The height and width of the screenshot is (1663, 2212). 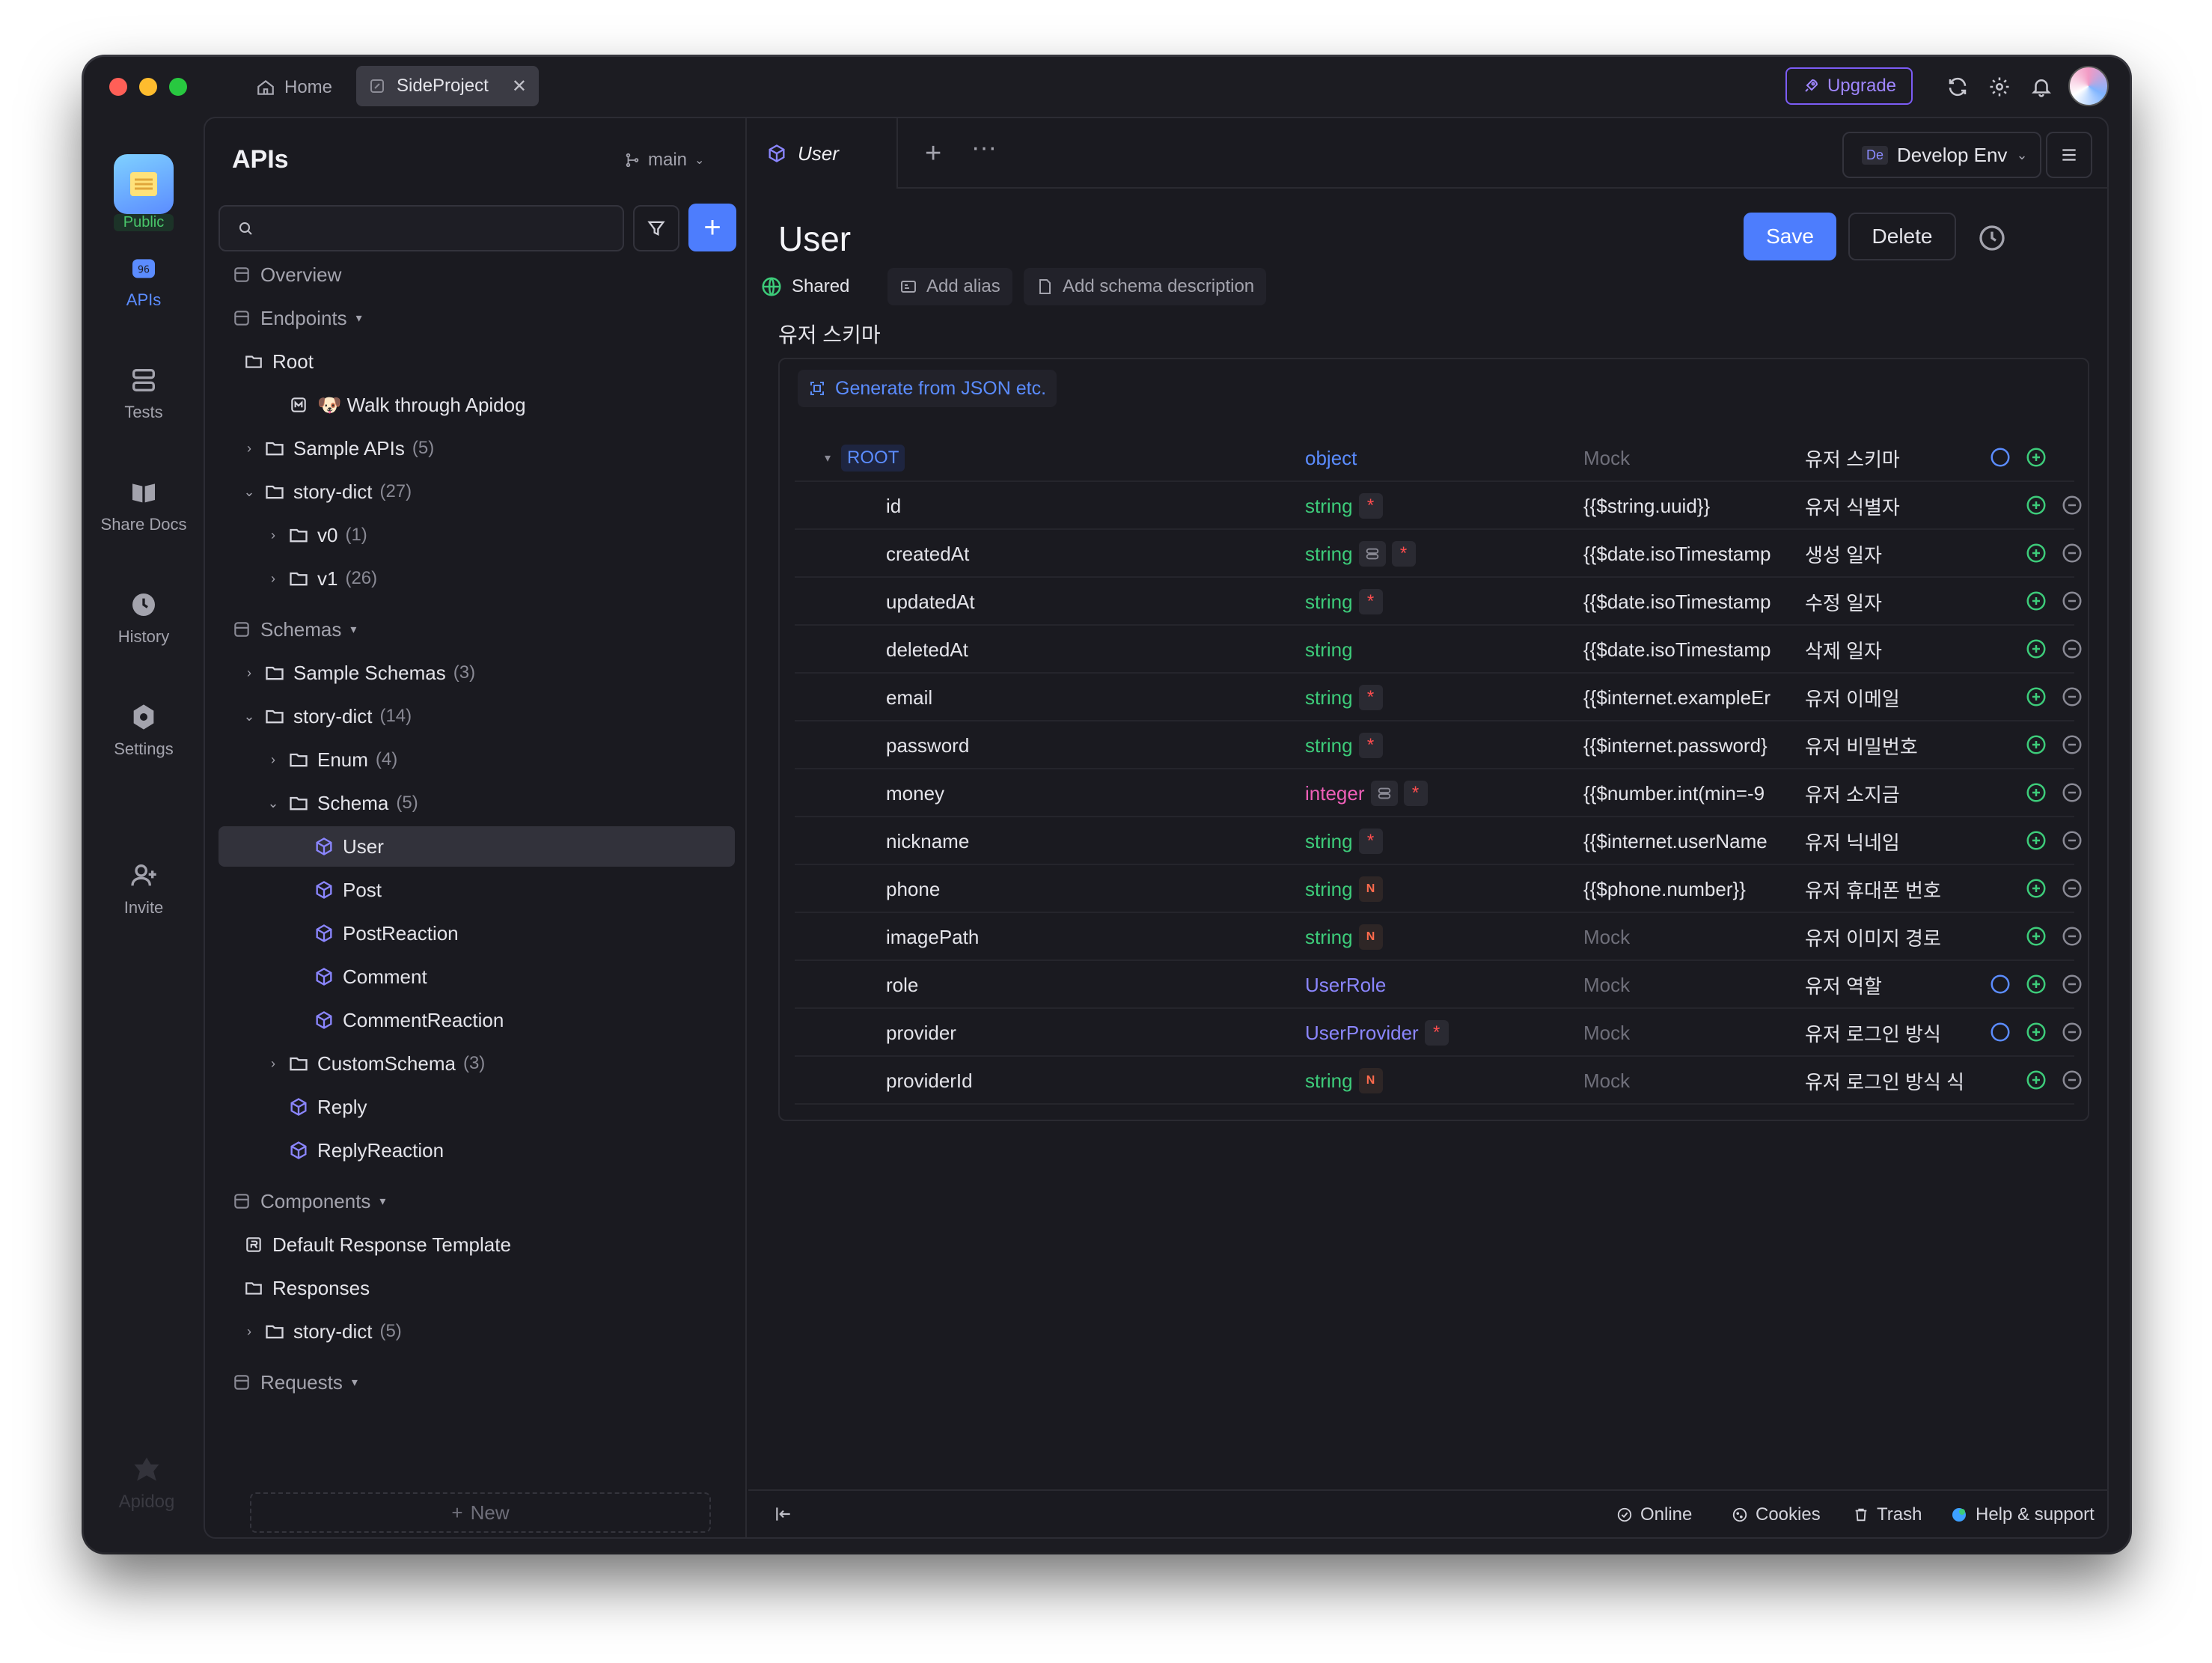 What do you see at coordinates (1145, 286) in the screenshot?
I see `add-description-button: Add schema description` at bounding box center [1145, 286].